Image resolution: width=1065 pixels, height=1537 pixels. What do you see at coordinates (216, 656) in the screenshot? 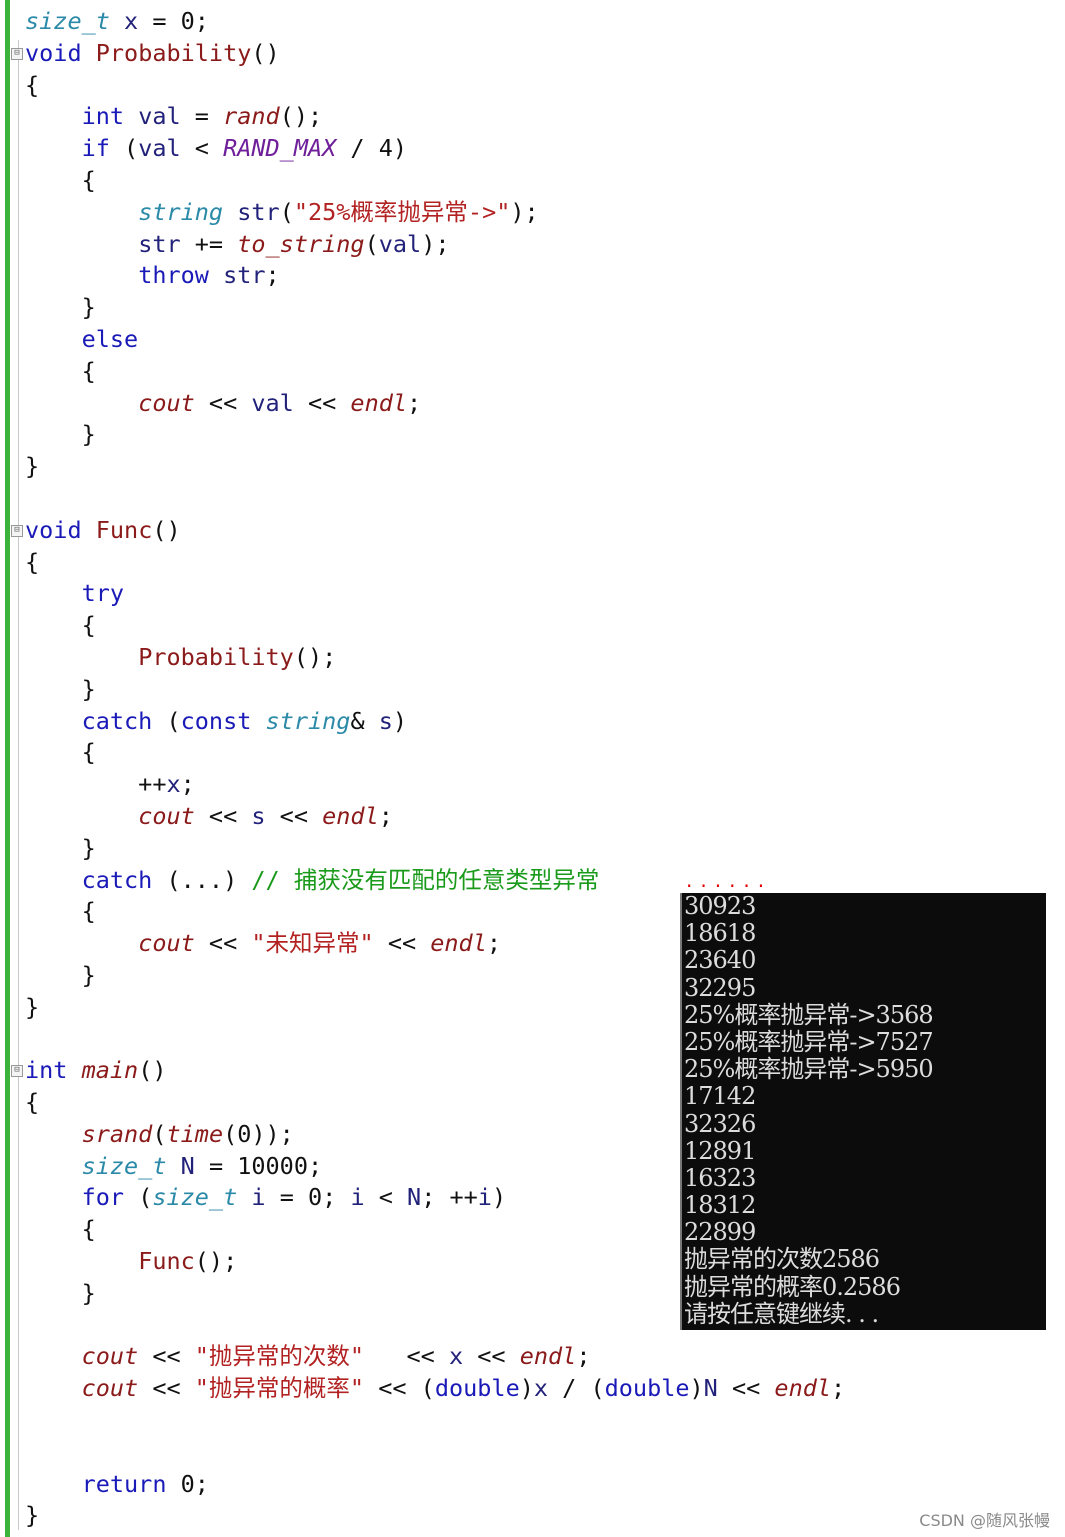
I see `code-token: Probability` at bounding box center [216, 656].